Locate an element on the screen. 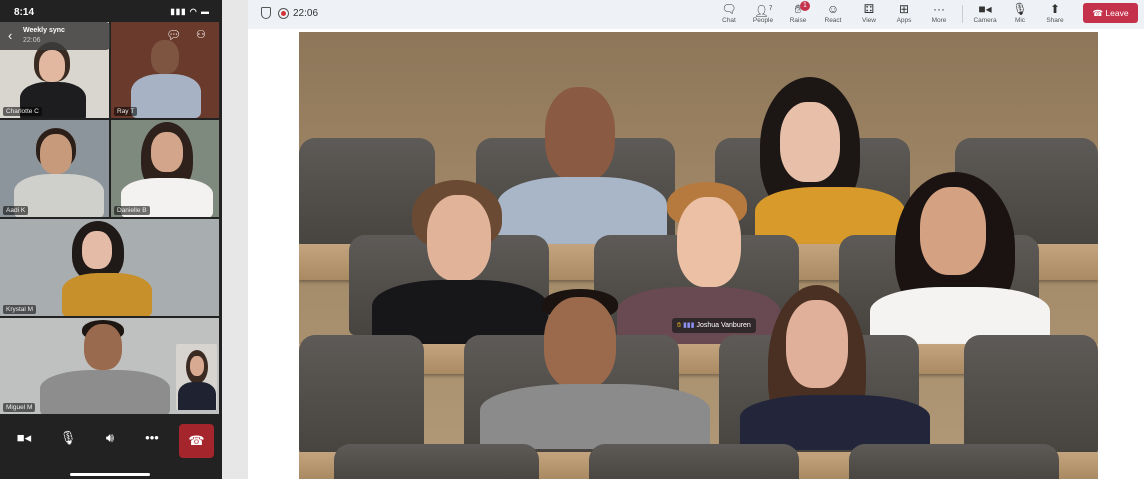 The height and width of the screenshot is (479, 1144). camera-button: ■◂ Camera is located at coordinates (985, 13).